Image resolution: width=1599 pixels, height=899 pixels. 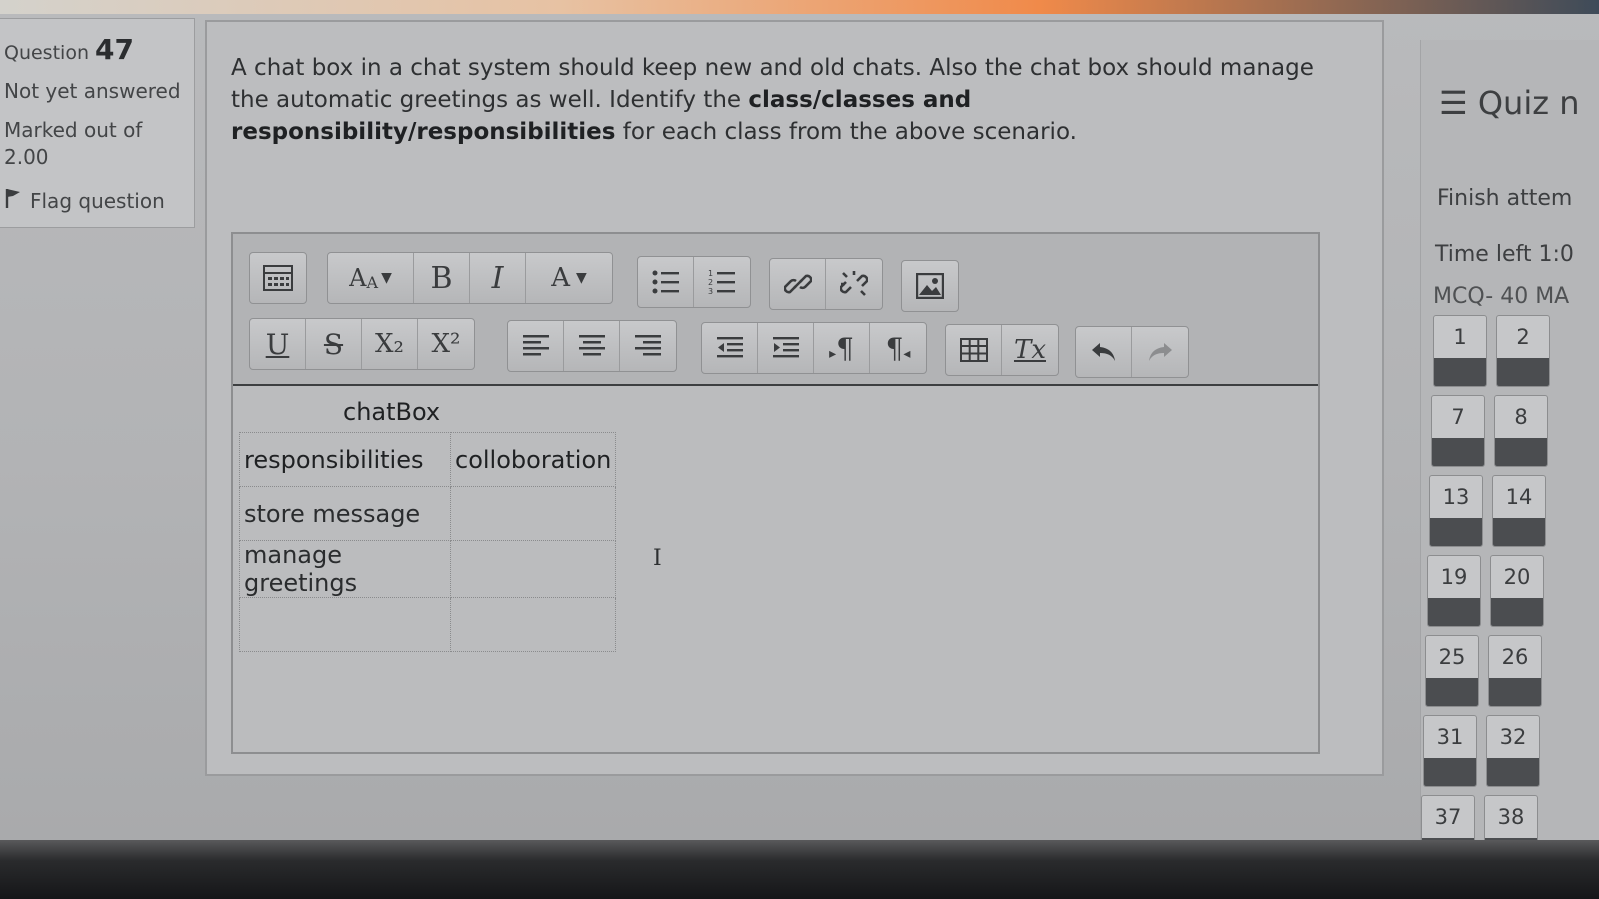 I want to click on table-row: manage greetings, so click(x=428, y=569).